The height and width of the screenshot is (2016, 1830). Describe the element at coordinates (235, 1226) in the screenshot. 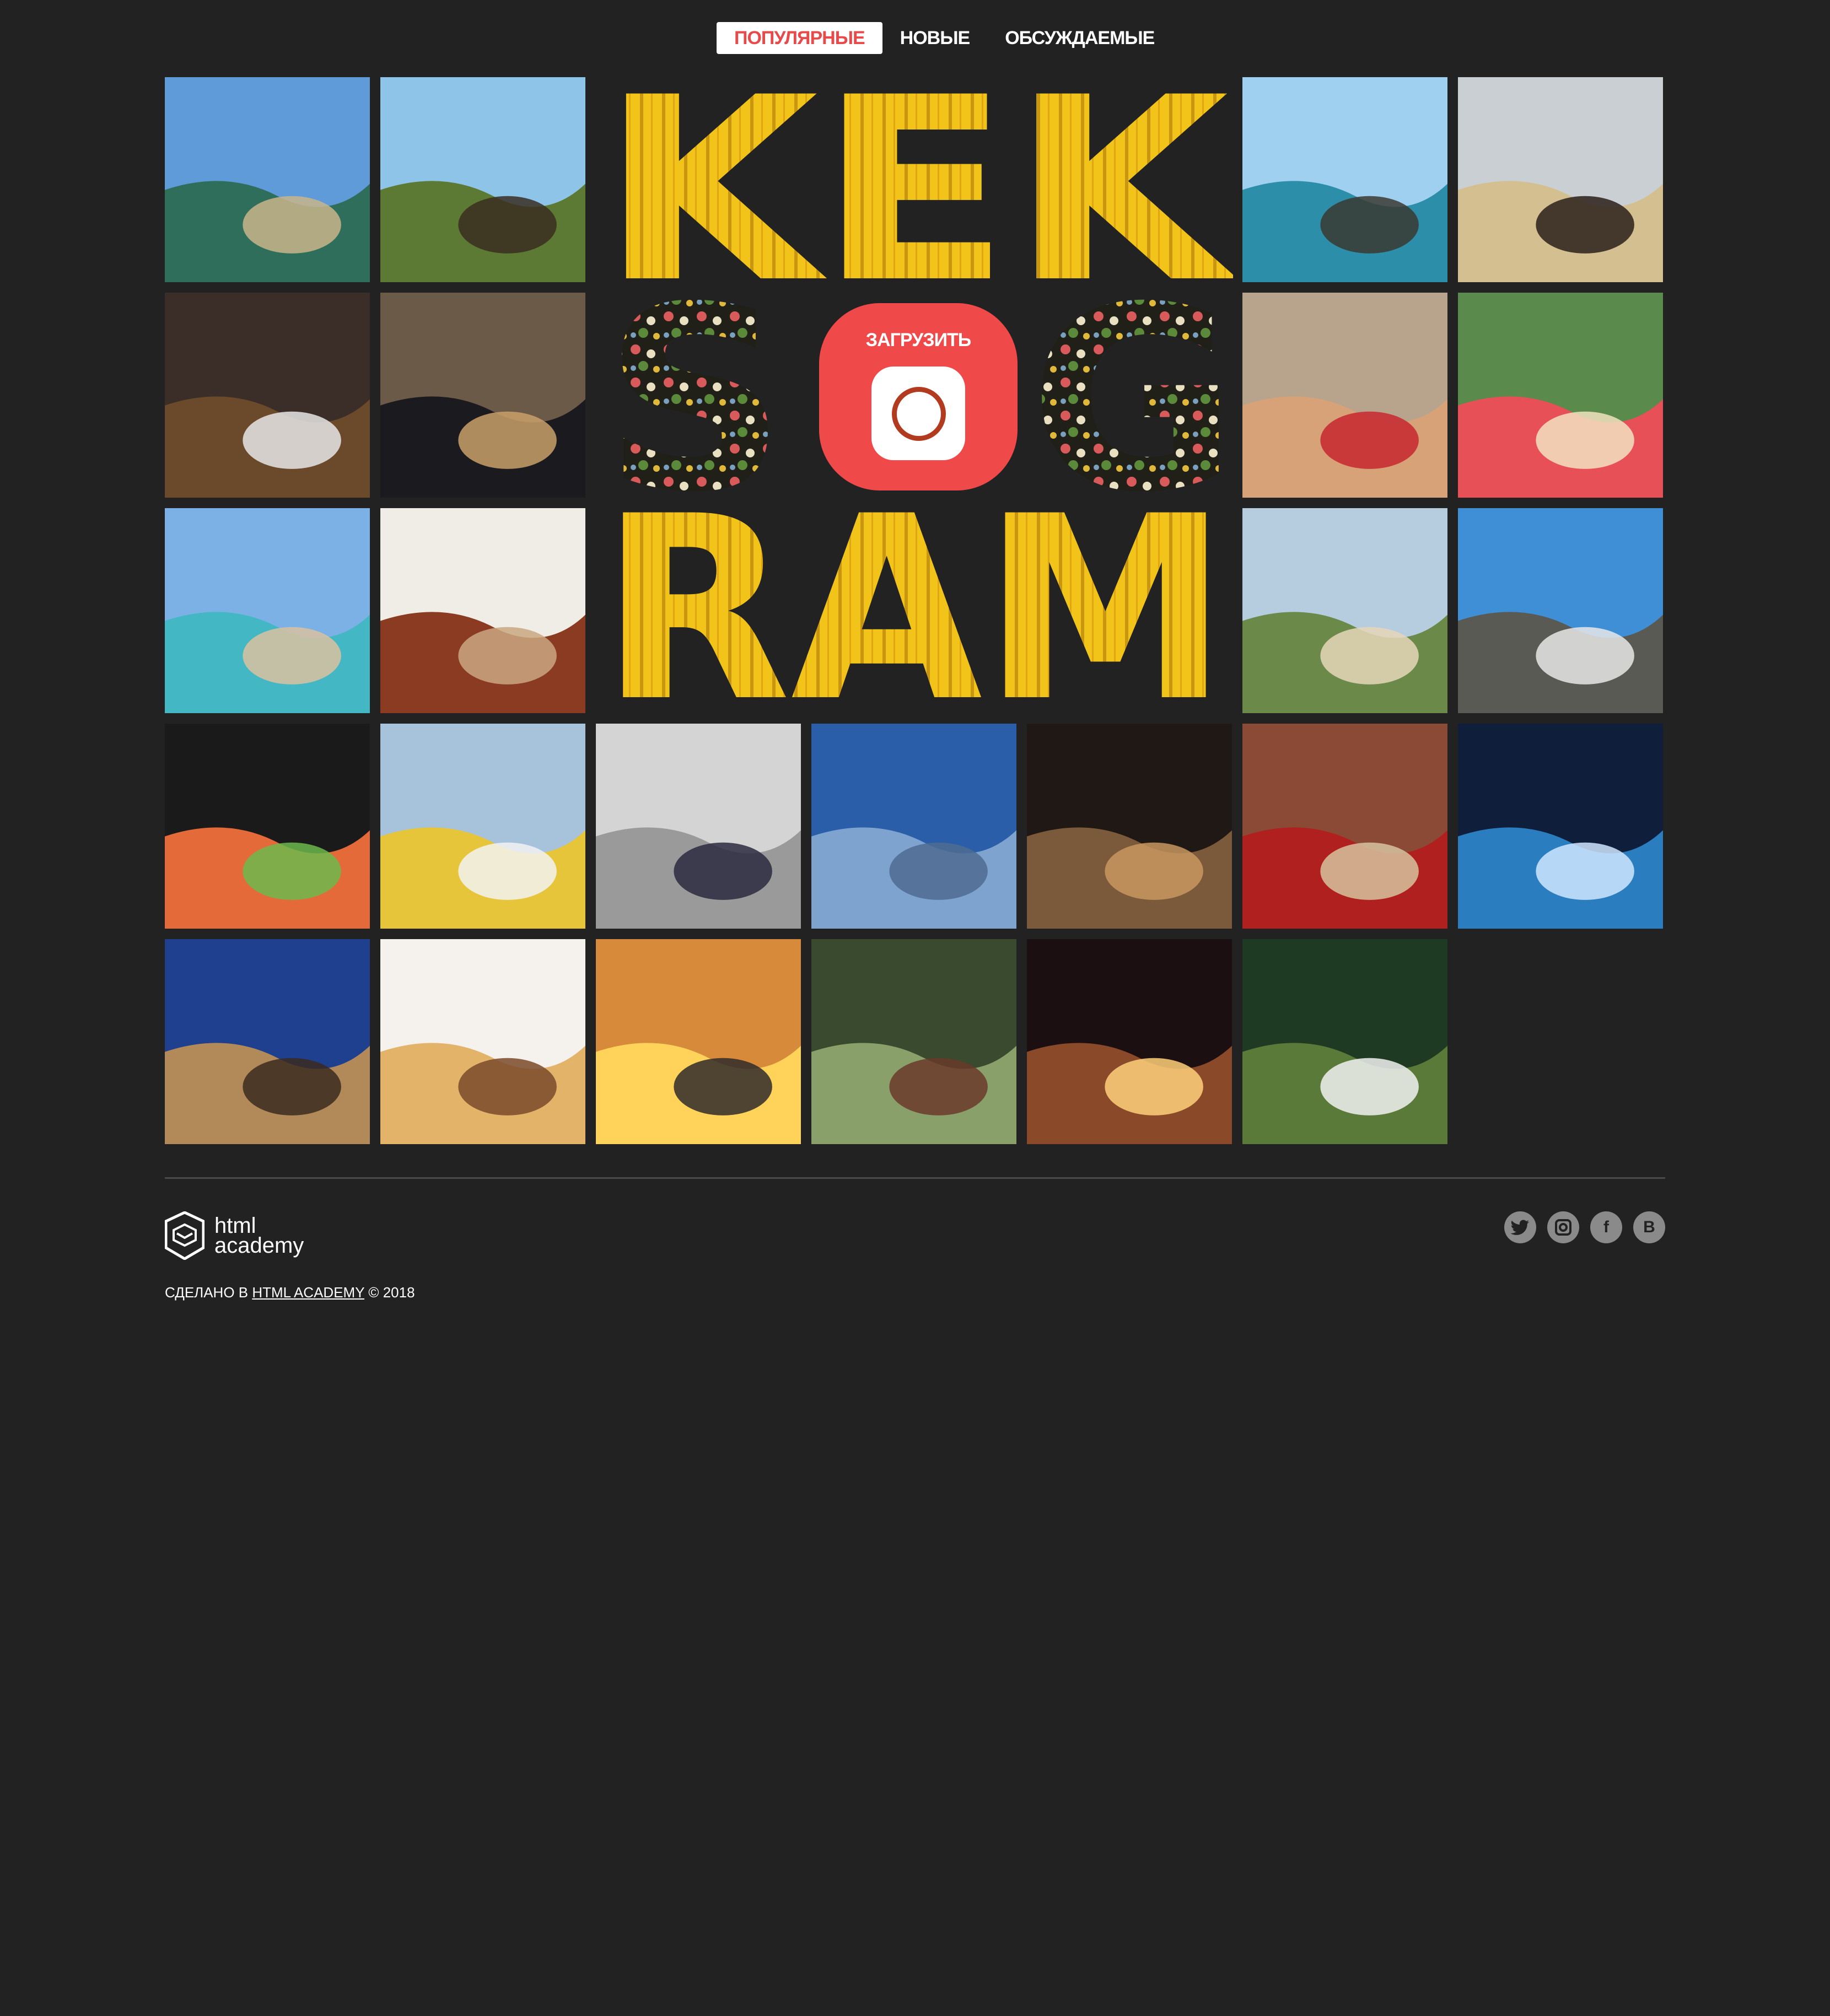

I see `academy-line1: html` at that location.